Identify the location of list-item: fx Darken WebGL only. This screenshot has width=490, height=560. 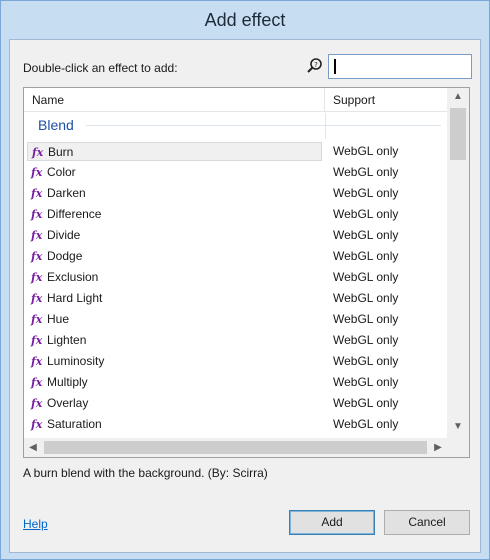
(235, 193).